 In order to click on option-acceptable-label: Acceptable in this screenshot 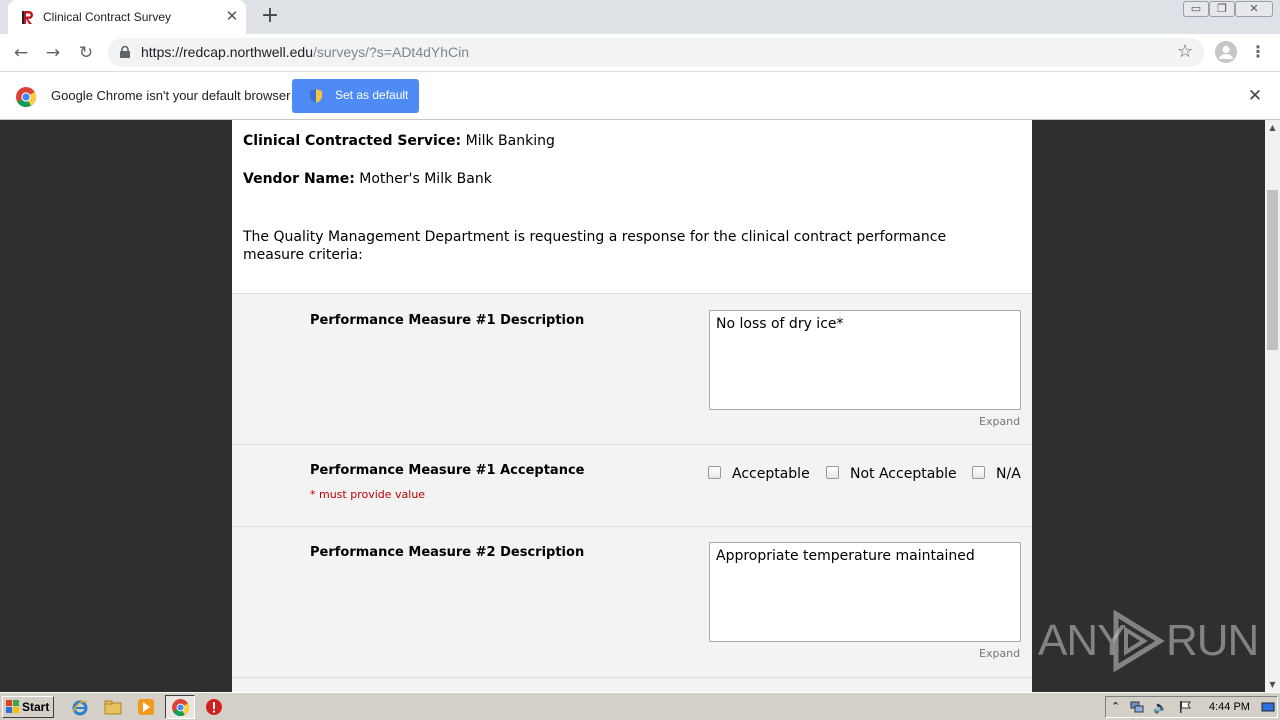, I will do `click(771, 474)`.